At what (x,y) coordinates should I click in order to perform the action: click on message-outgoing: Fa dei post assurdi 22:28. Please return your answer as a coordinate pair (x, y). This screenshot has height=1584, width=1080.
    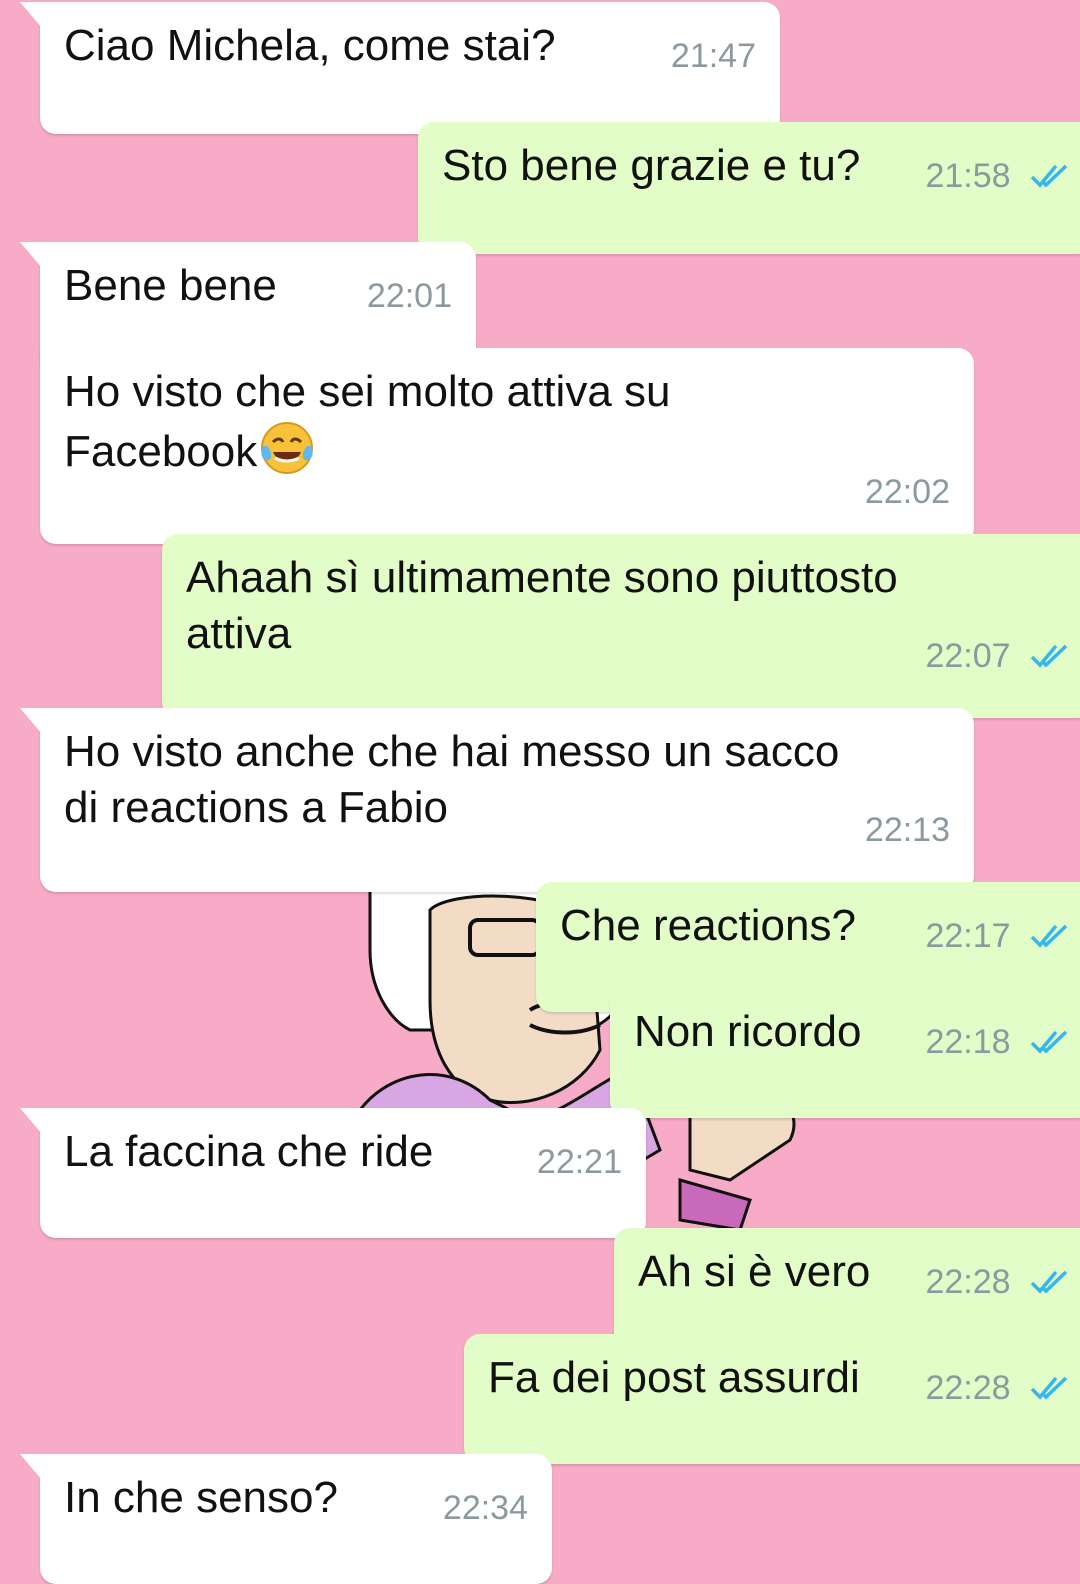
    Looking at the image, I should click on (772, 1399).